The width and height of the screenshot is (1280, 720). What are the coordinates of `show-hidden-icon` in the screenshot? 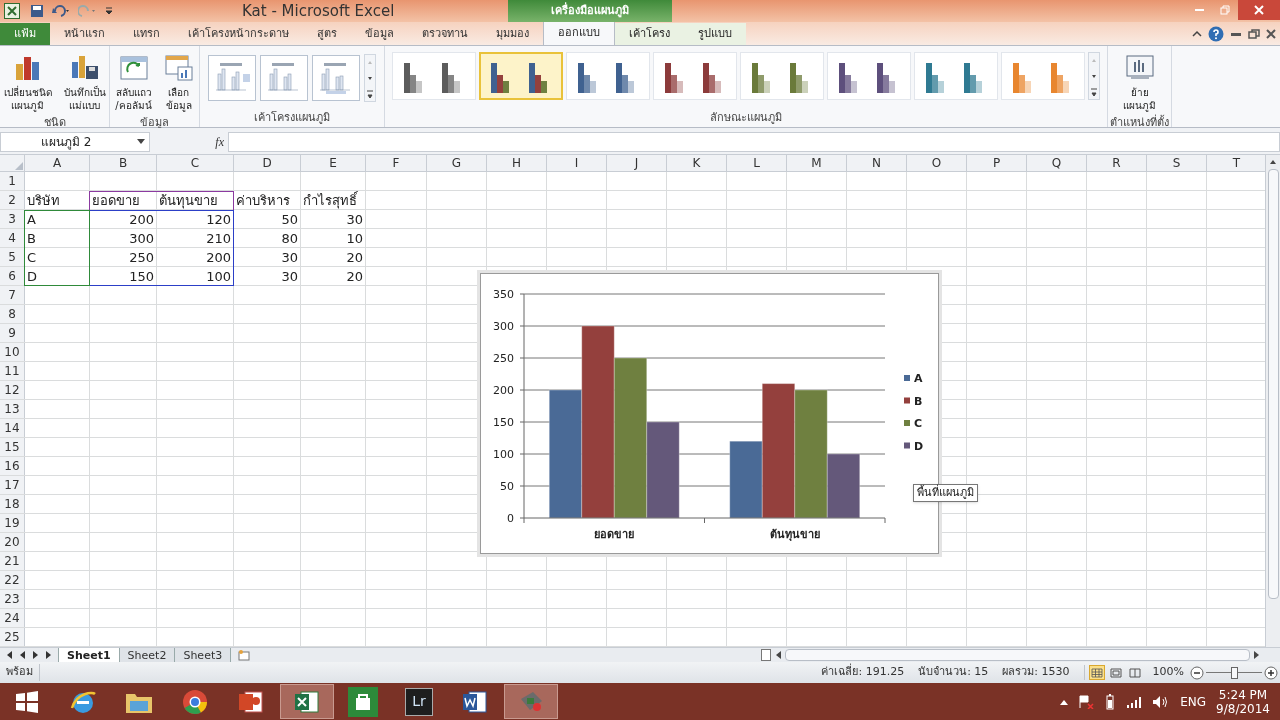 It's located at (1064, 701).